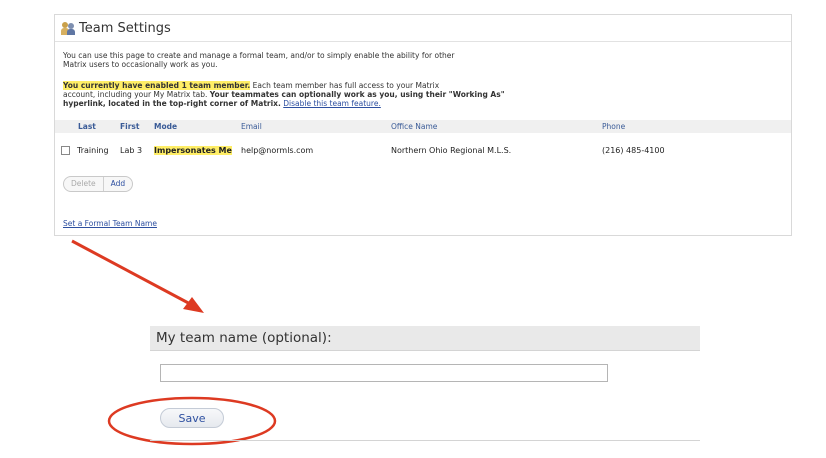 Image resolution: width=826 pixels, height=458 pixels. I want to click on save-button: Save, so click(192, 418).